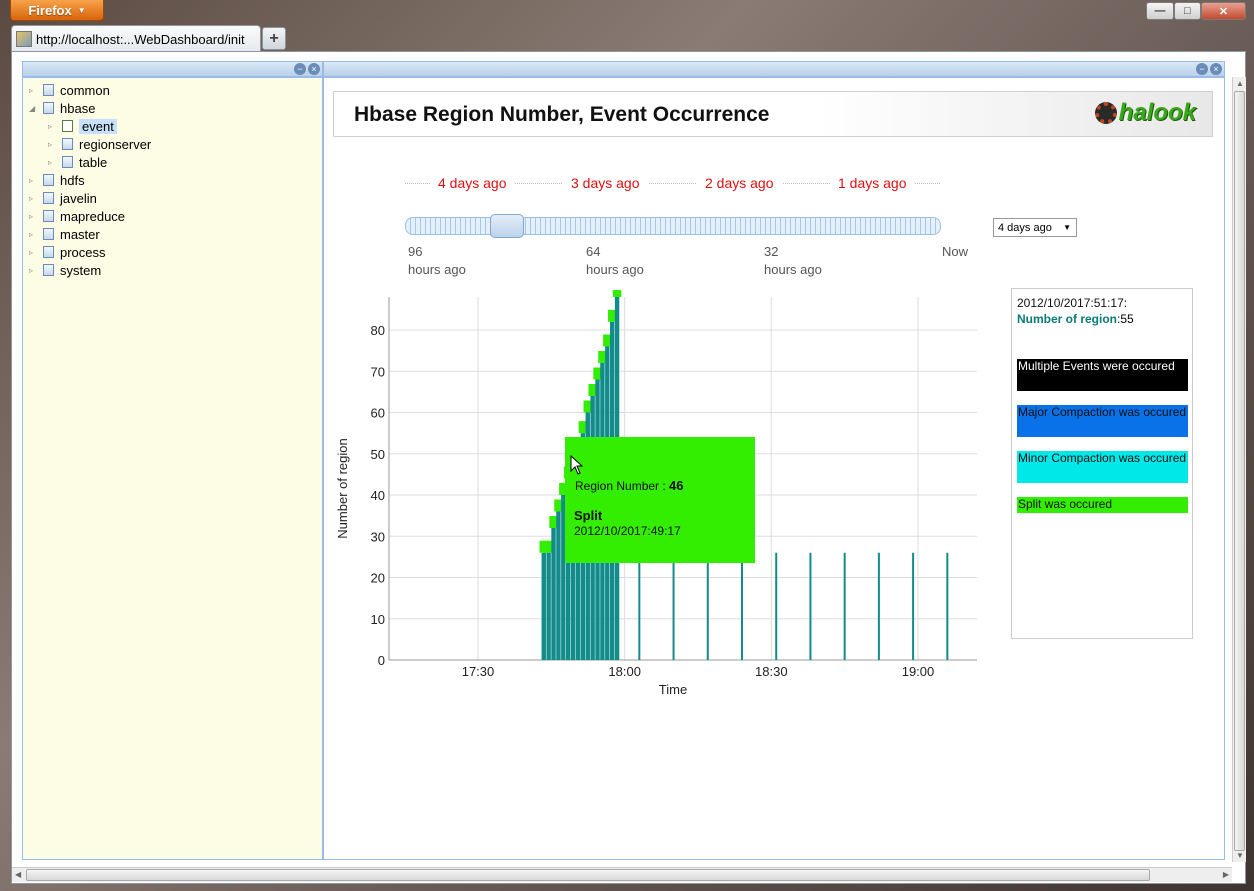 Image resolution: width=1254 pixels, height=891 pixels. Describe the element at coordinates (381, 660) in the screenshot. I see `y-tick-label: 0` at that location.